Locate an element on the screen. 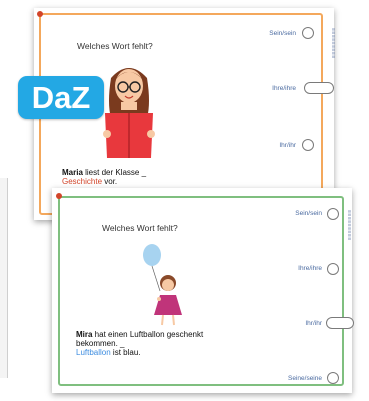  sentence-highlight: Luftballon is located at coordinates (93, 352).